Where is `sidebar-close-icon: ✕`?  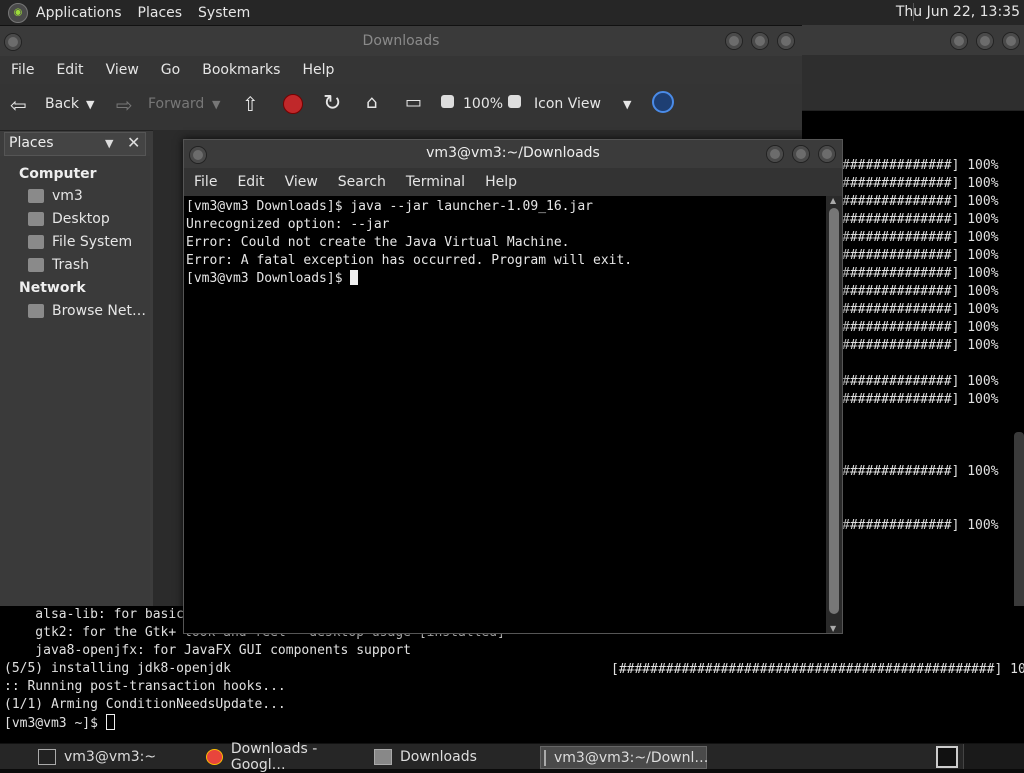 sidebar-close-icon: ✕ is located at coordinates (133, 142).